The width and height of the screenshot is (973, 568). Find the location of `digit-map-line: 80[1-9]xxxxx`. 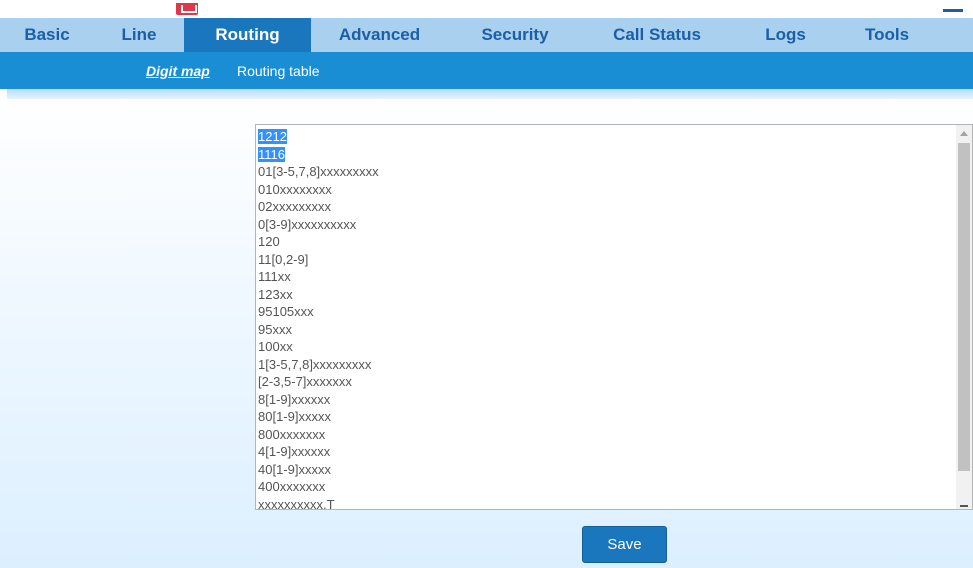

digit-map-line: 80[1-9]xxxxx is located at coordinates (294, 416).